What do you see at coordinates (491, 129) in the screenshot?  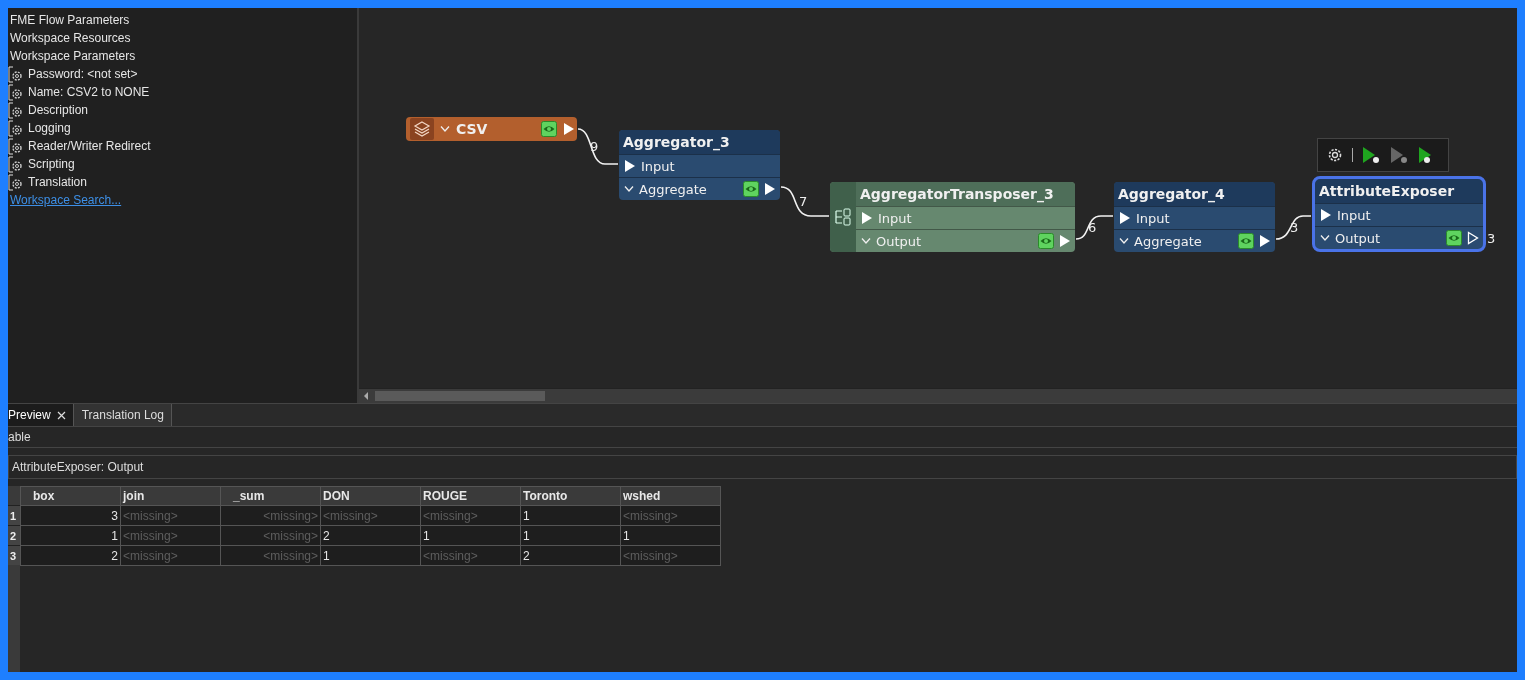 I see `reader-node: CSV` at bounding box center [491, 129].